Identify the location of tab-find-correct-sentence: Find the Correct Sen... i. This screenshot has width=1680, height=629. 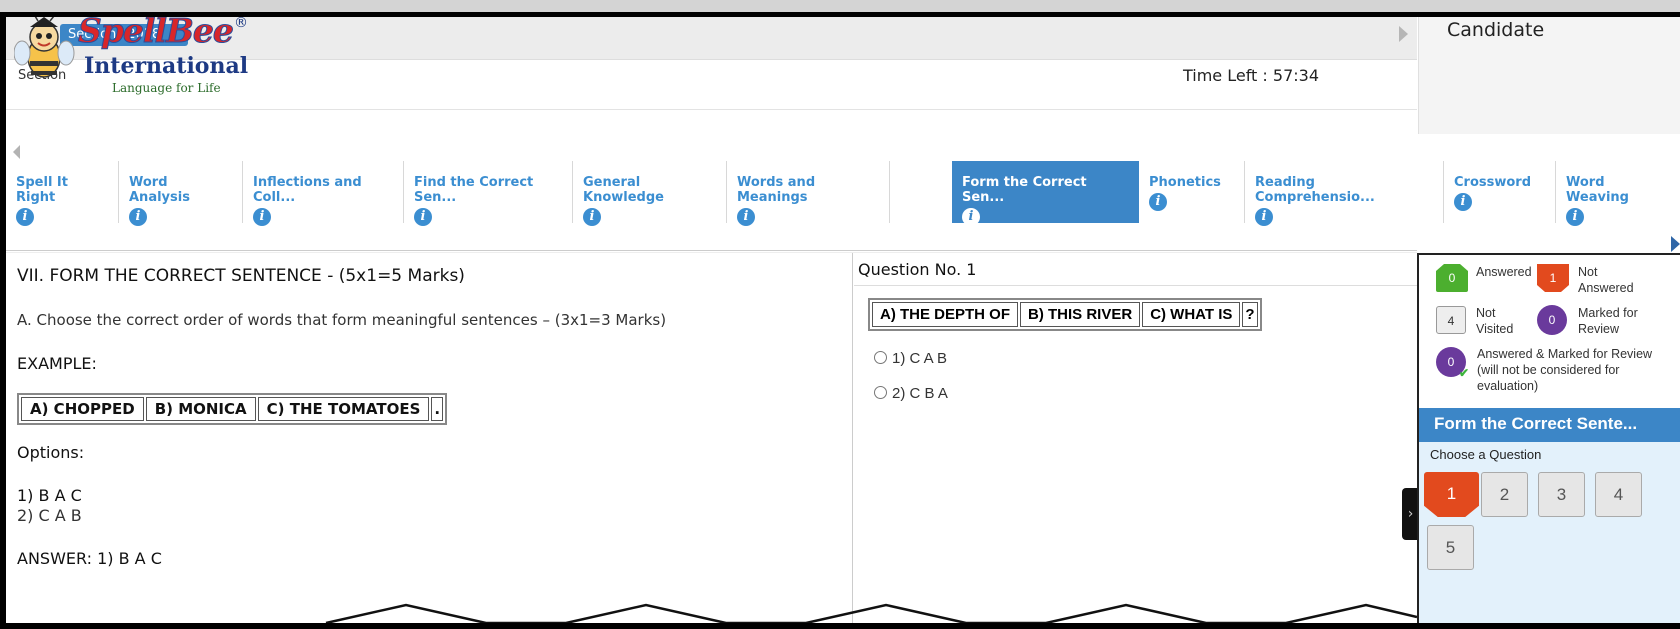
(488, 193).